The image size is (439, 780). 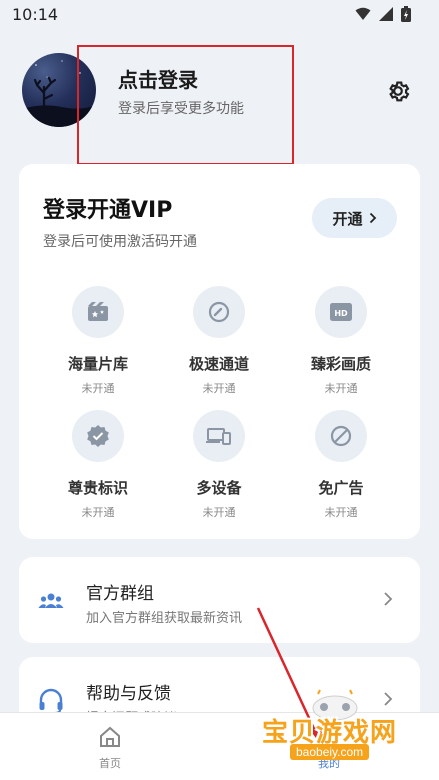 I want to click on watermark: 宝贝游戏网 baobeiy.com, so click(x=337, y=728).